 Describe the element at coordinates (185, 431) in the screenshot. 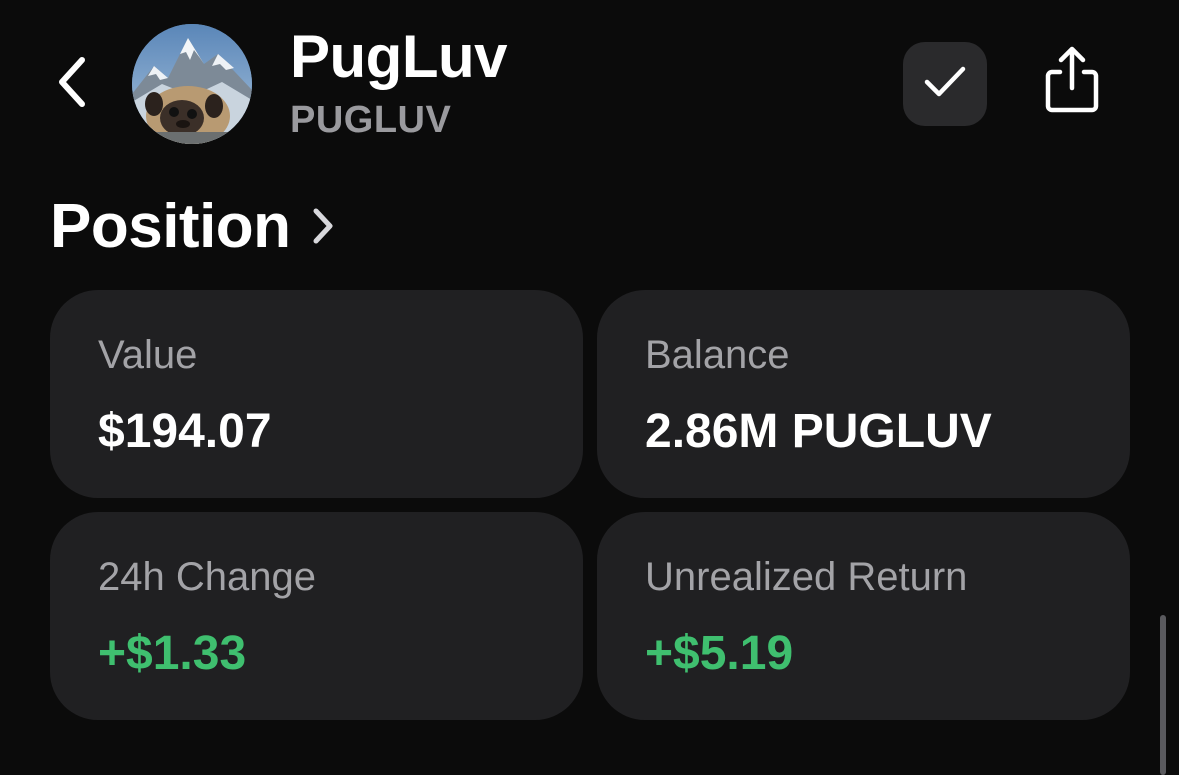

I see `value-amount: $194.07` at that location.